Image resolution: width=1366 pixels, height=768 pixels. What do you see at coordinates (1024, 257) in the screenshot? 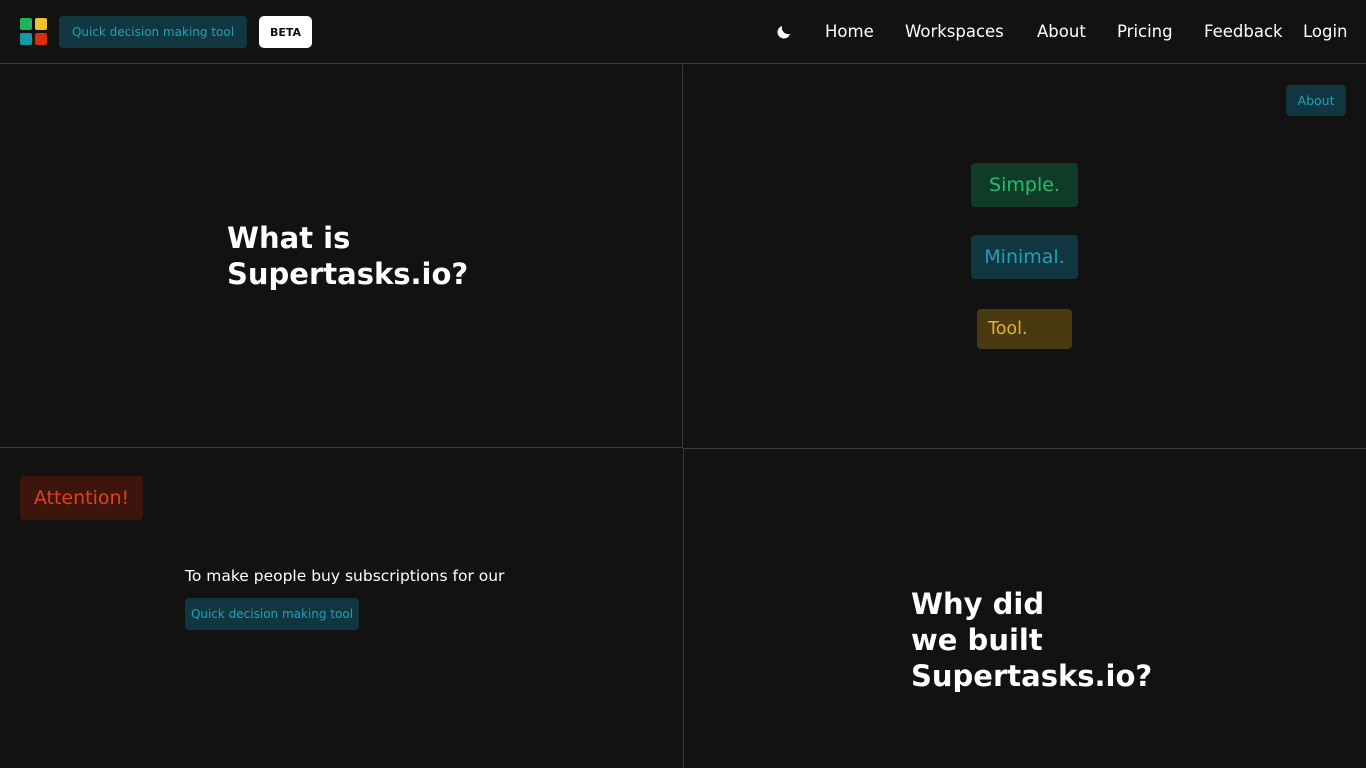
I see `minimal-pill: Minimal.` at bounding box center [1024, 257].